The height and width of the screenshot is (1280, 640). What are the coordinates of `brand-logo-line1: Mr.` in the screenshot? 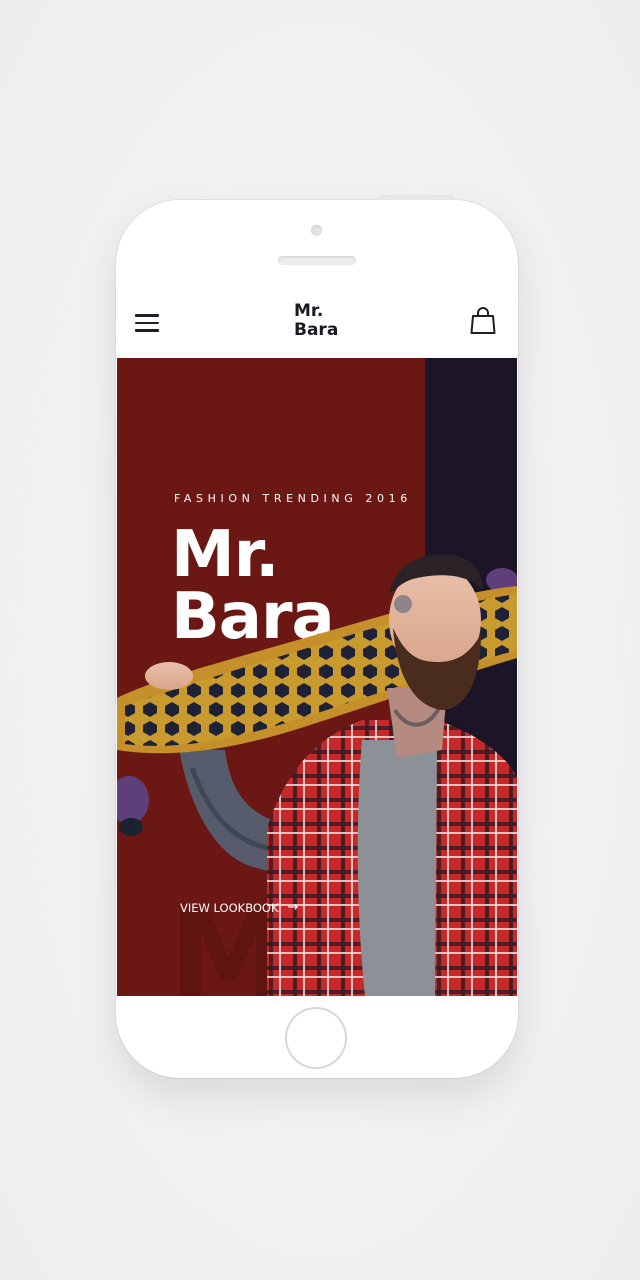 It's located at (309, 311).